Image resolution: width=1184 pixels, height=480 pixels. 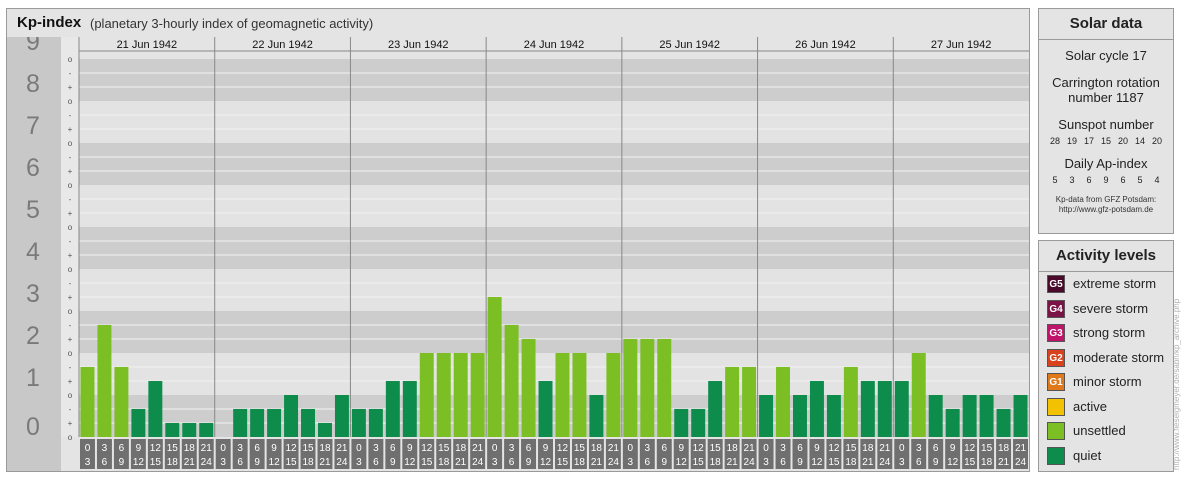 What do you see at coordinates (1106, 24) in the screenshot?
I see `solar-data-title: Solar data` at bounding box center [1106, 24].